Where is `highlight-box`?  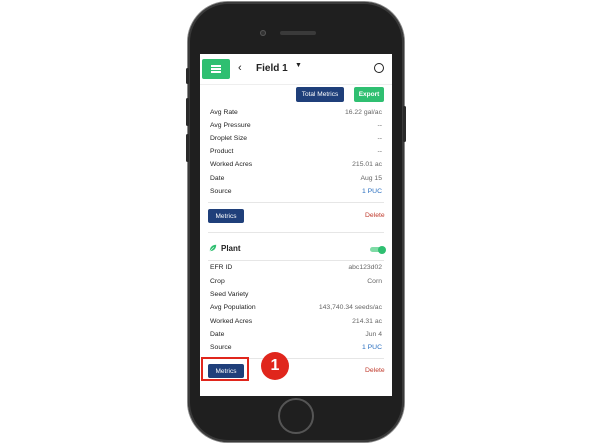
highlight-box is located at coordinates (225, 369).